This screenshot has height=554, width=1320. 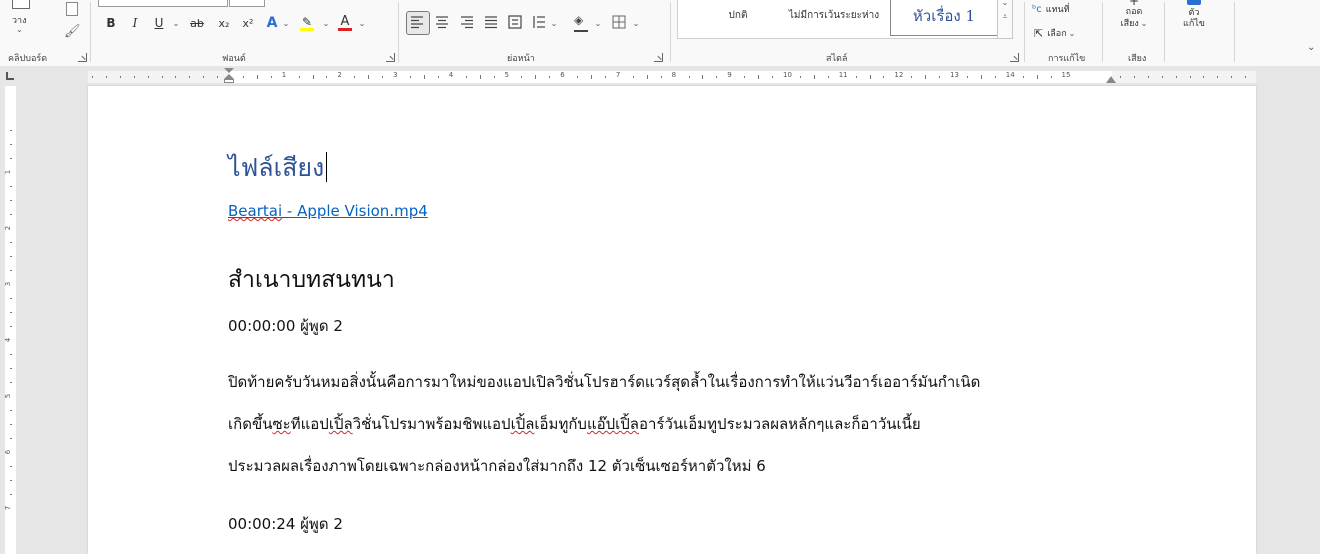 I want to click on style-normal: ปกติ, so click(x=738, y=17).